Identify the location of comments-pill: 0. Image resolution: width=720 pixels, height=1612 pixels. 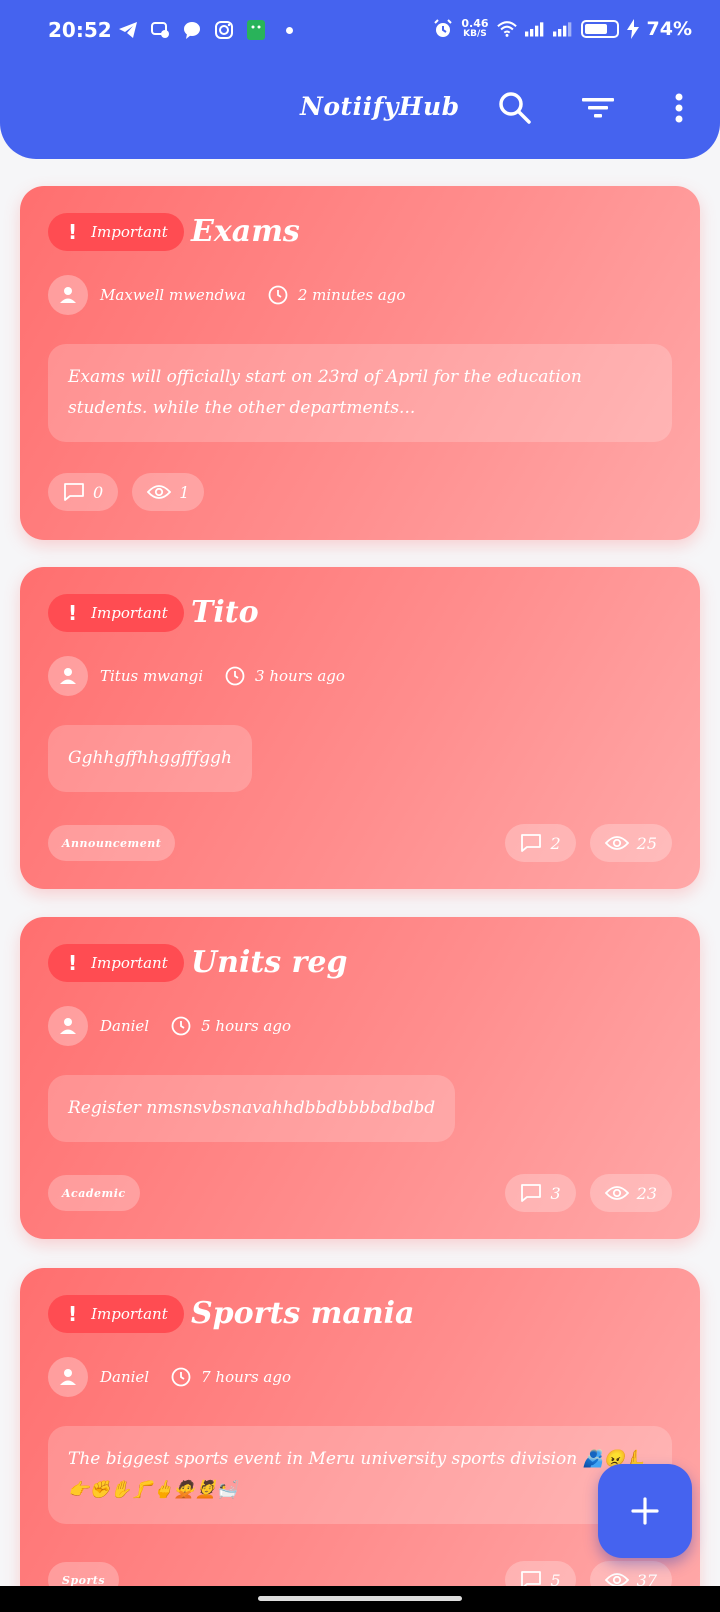
(83, 492).